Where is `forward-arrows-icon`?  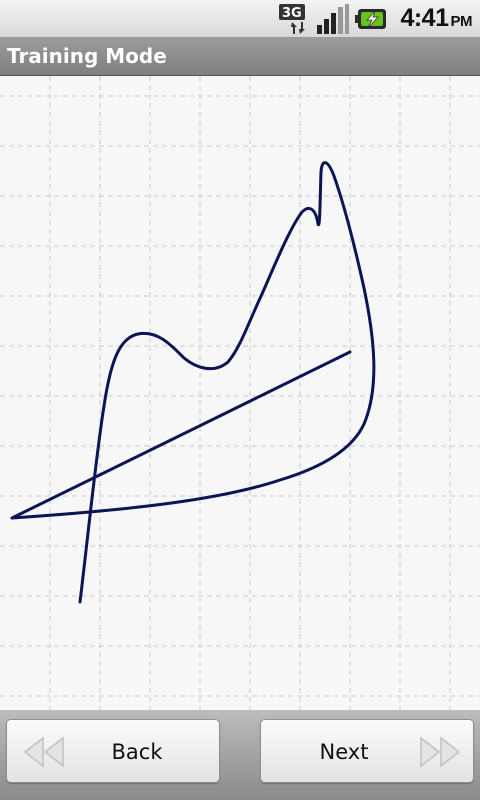
forward-arrows-icon is located at coordinates (440, 752).